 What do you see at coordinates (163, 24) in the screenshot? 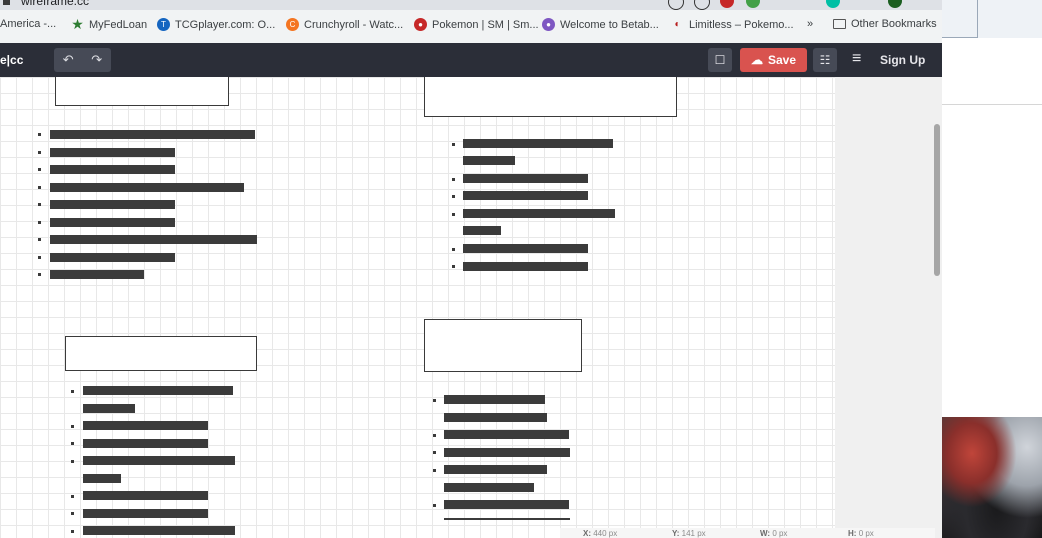
I see `tcgplayer-icon: T` at bounding box center [163, 24].